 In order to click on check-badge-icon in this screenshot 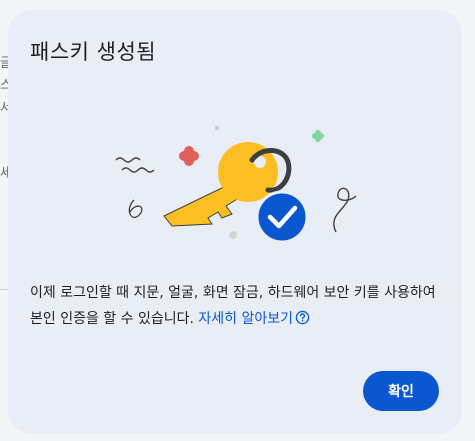, I will do `click(282, 217)`.